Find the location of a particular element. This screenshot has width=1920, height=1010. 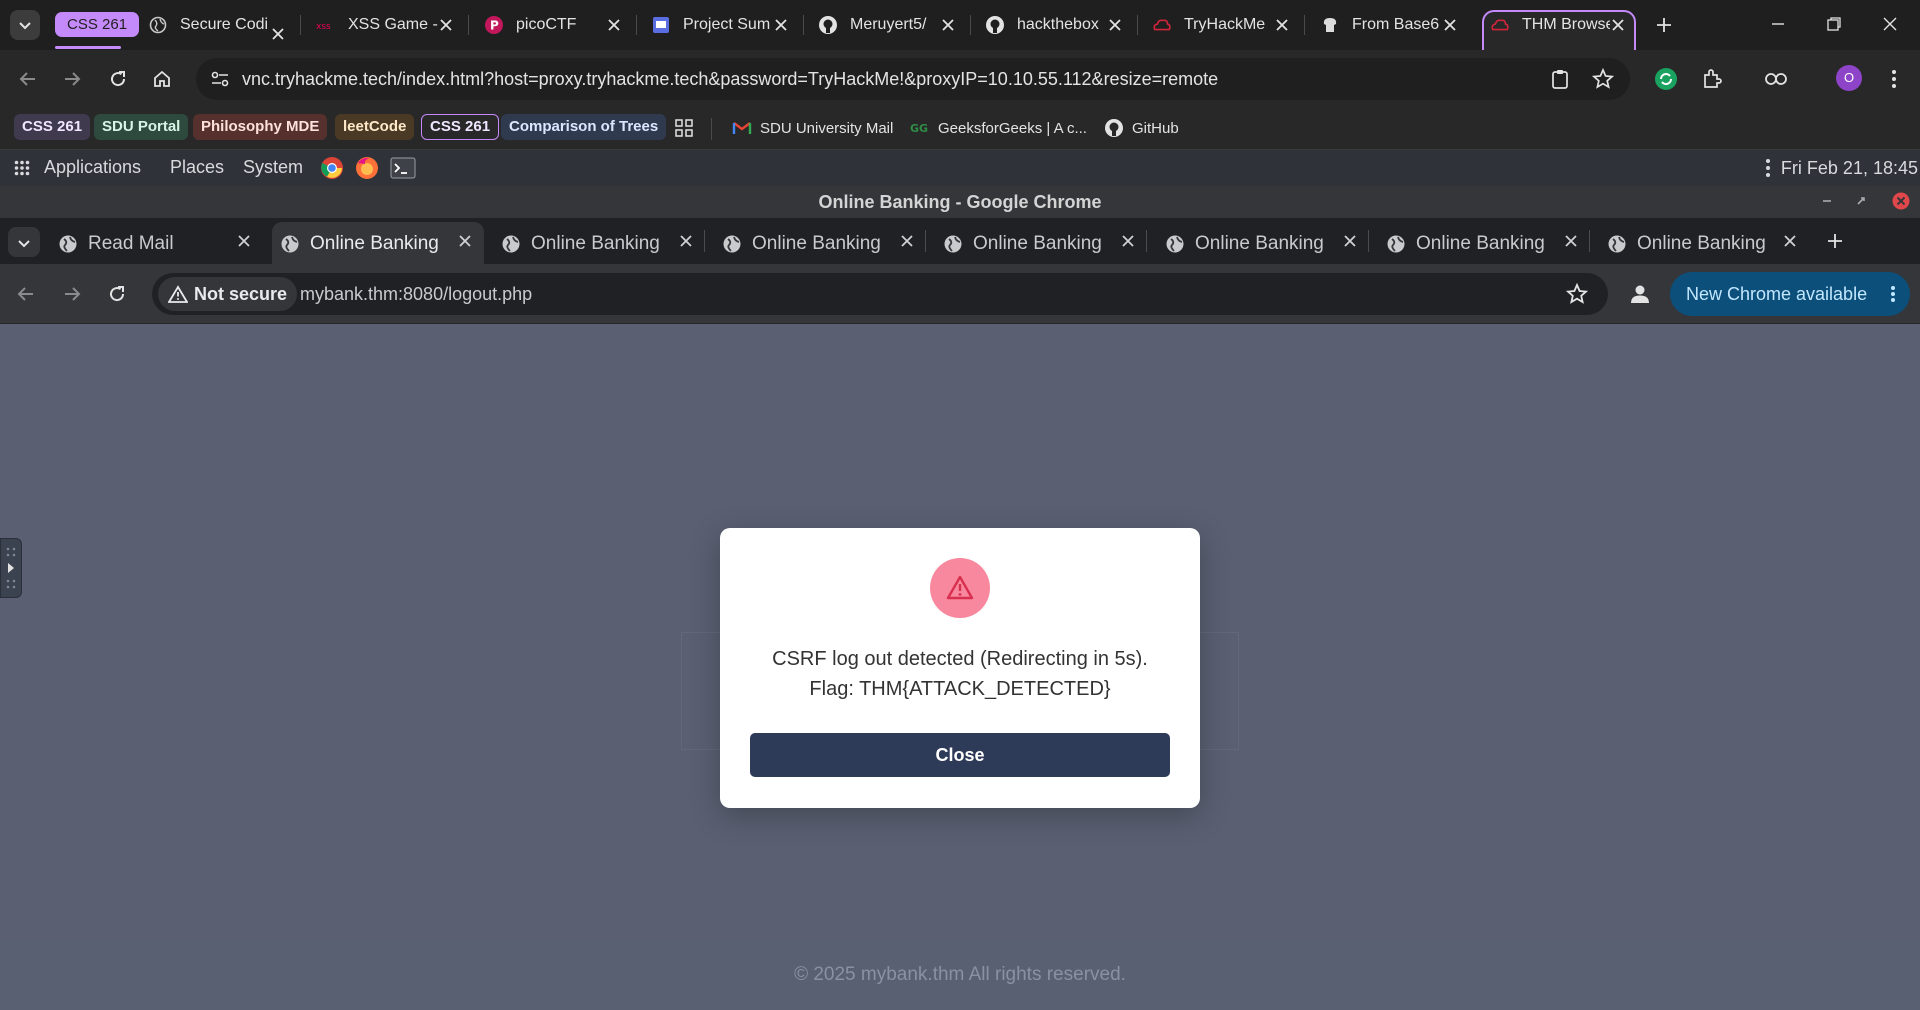

tab-search-button is located at coordinates (25, 25).